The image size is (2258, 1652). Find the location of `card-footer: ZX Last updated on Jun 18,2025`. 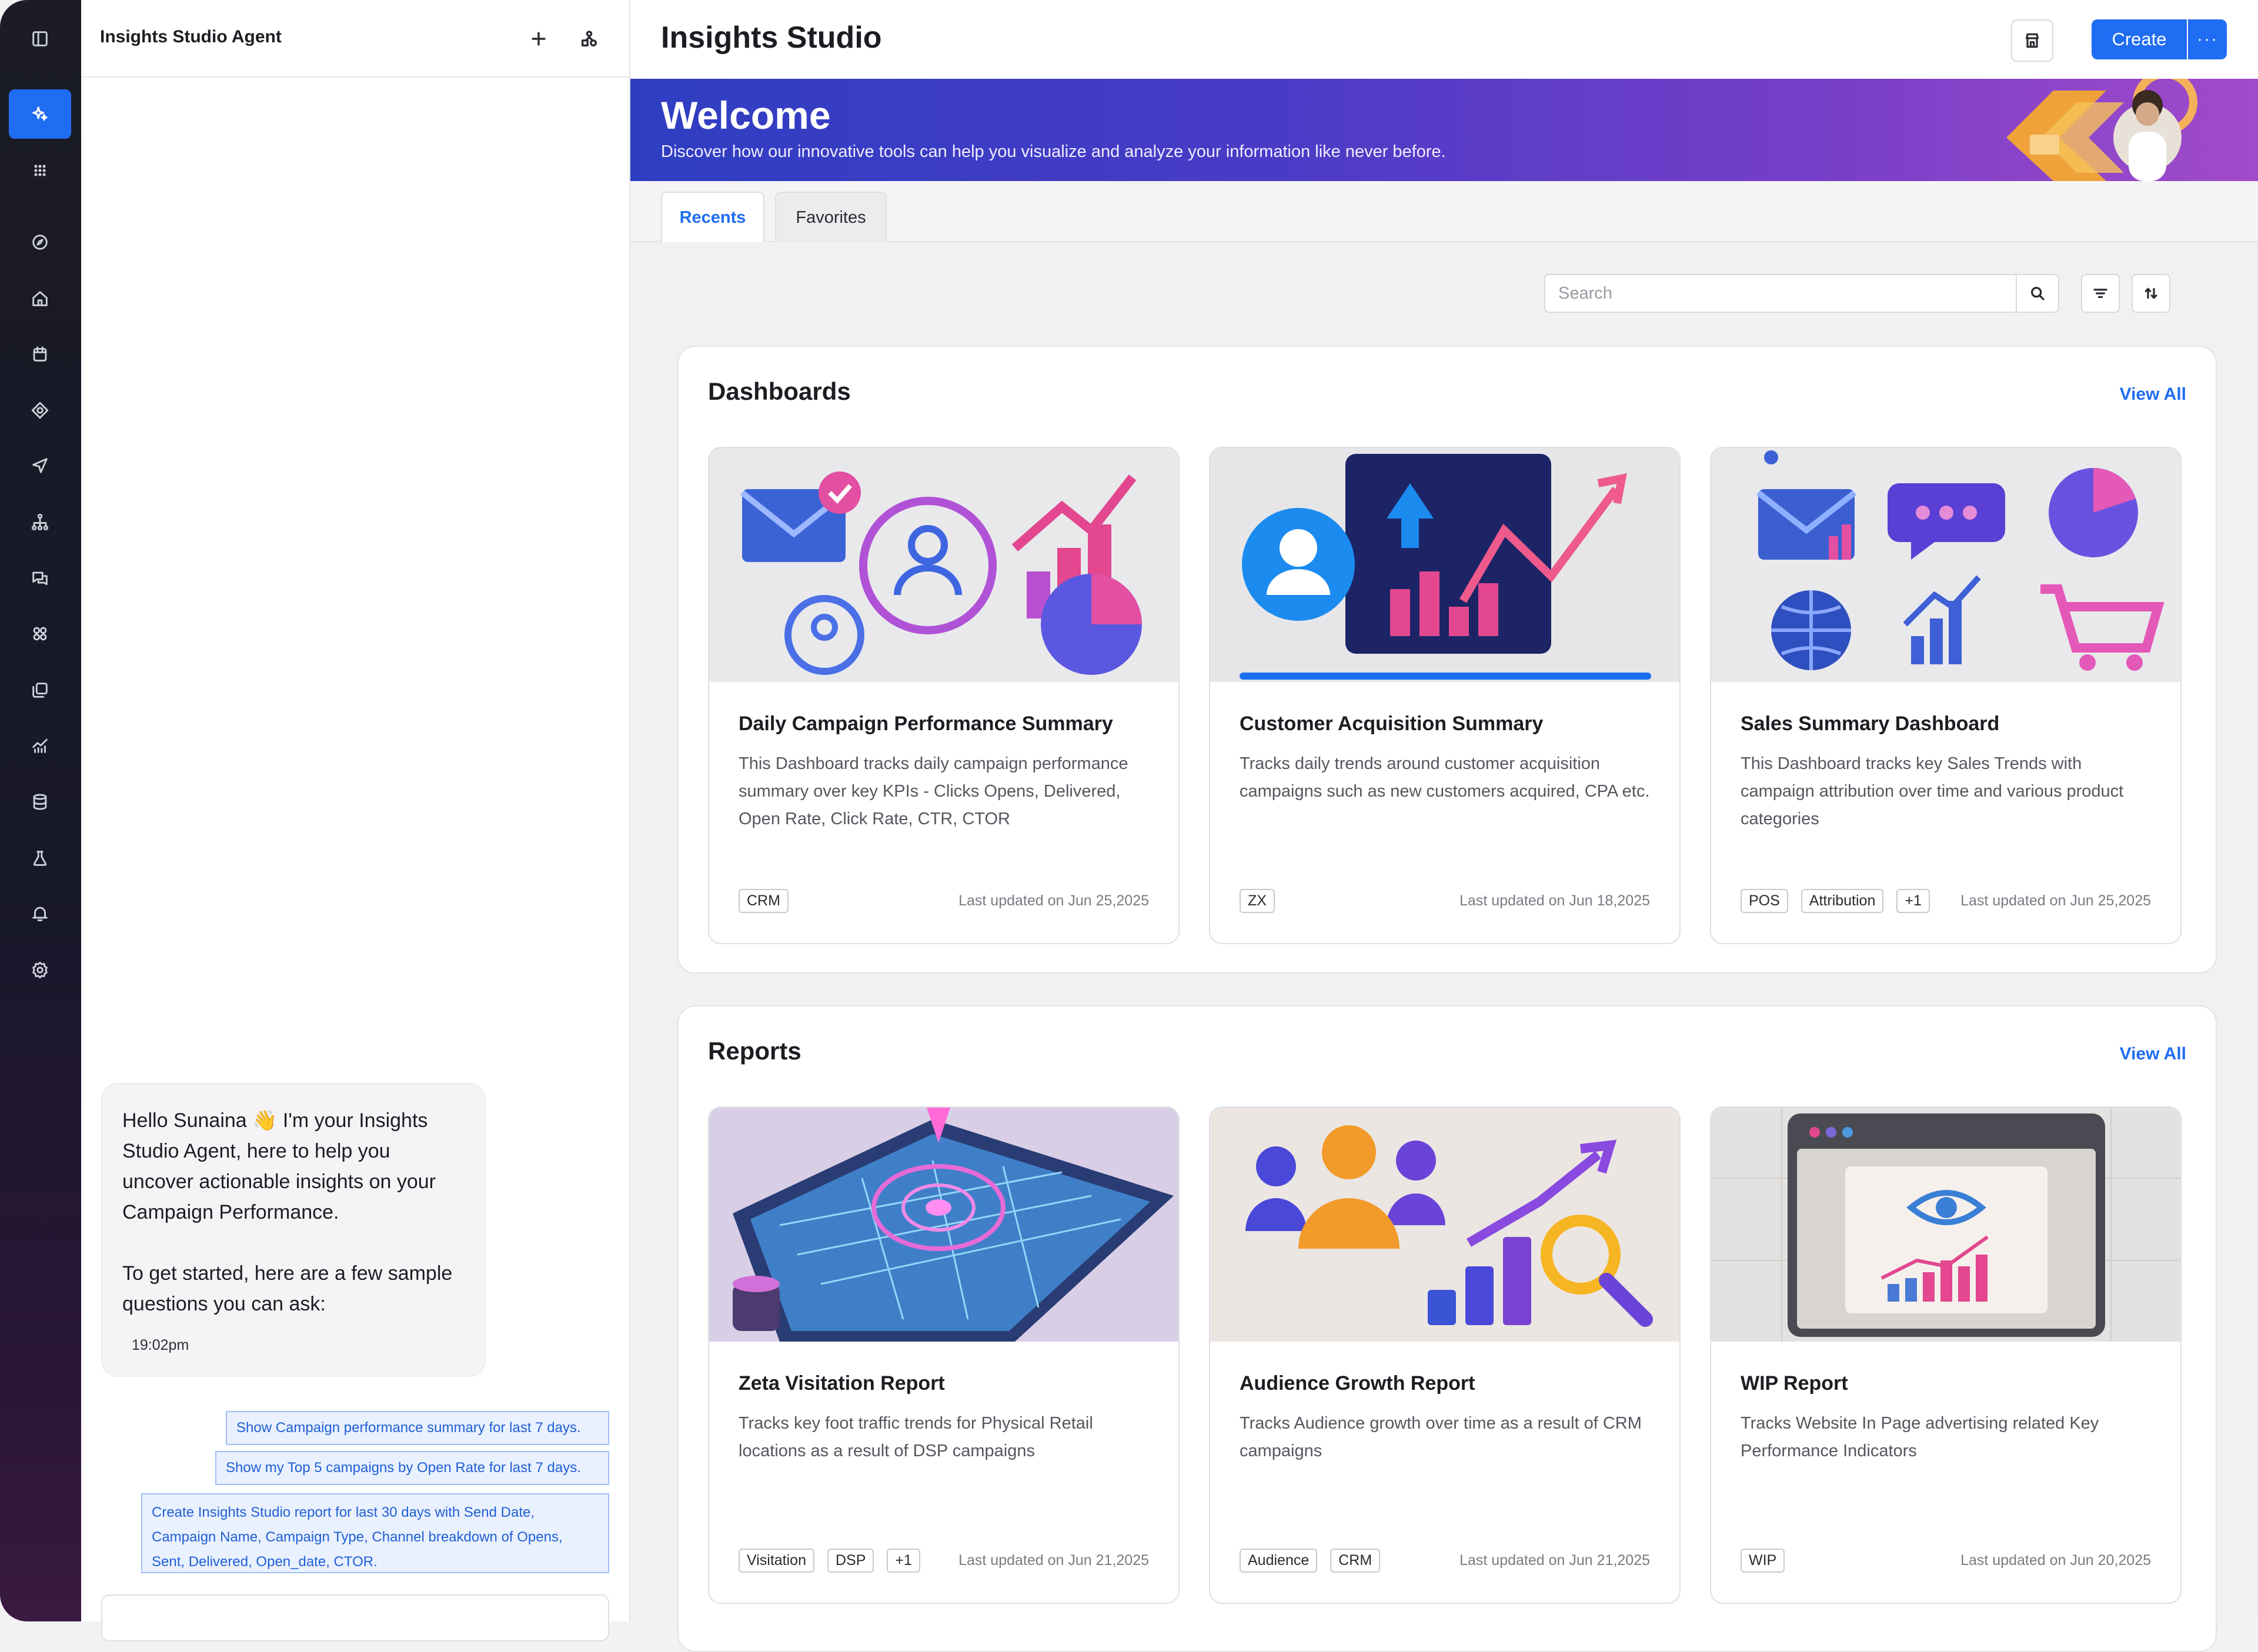

card-footer: ZX Last updated on Jun 18,2025 is located at coordinates (1445, 901).